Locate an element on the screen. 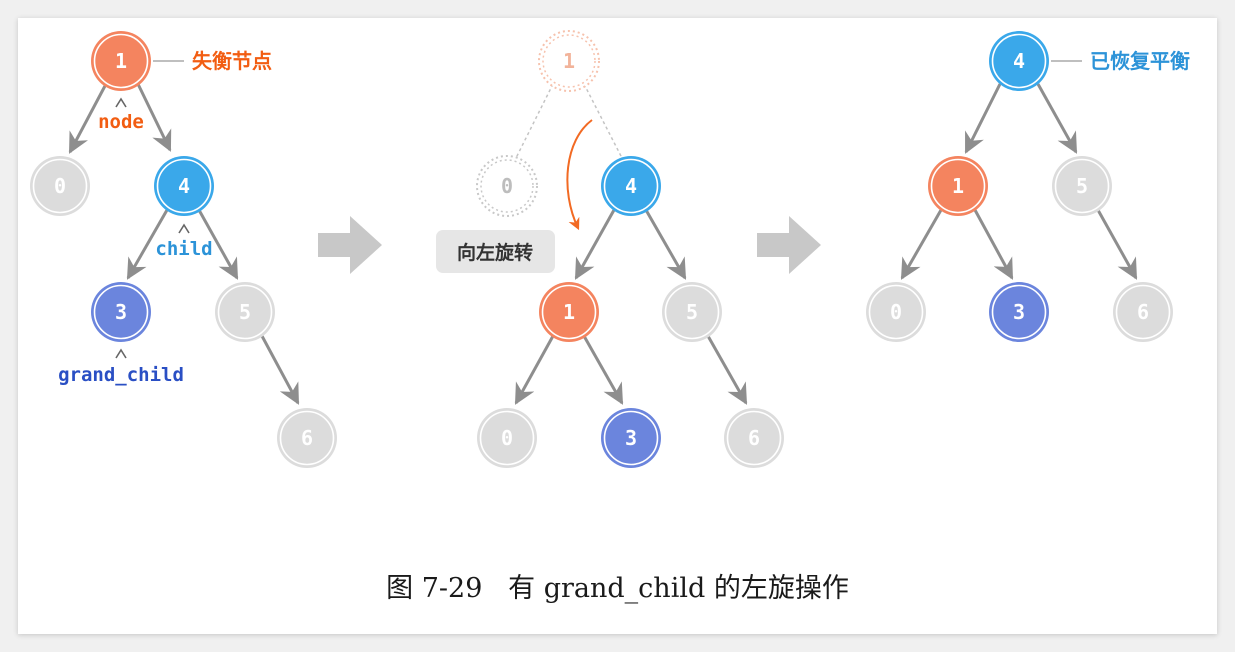 This screenshot has height=652, width=1235. rotate-label: 向左旋转 is located at coordinates (495, 252).